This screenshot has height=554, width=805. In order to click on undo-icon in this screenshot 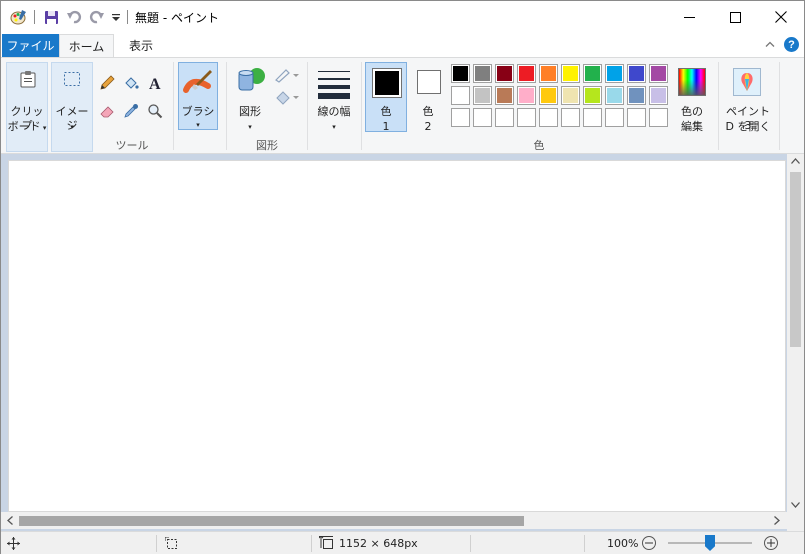, I will do `click(74, 17)`.